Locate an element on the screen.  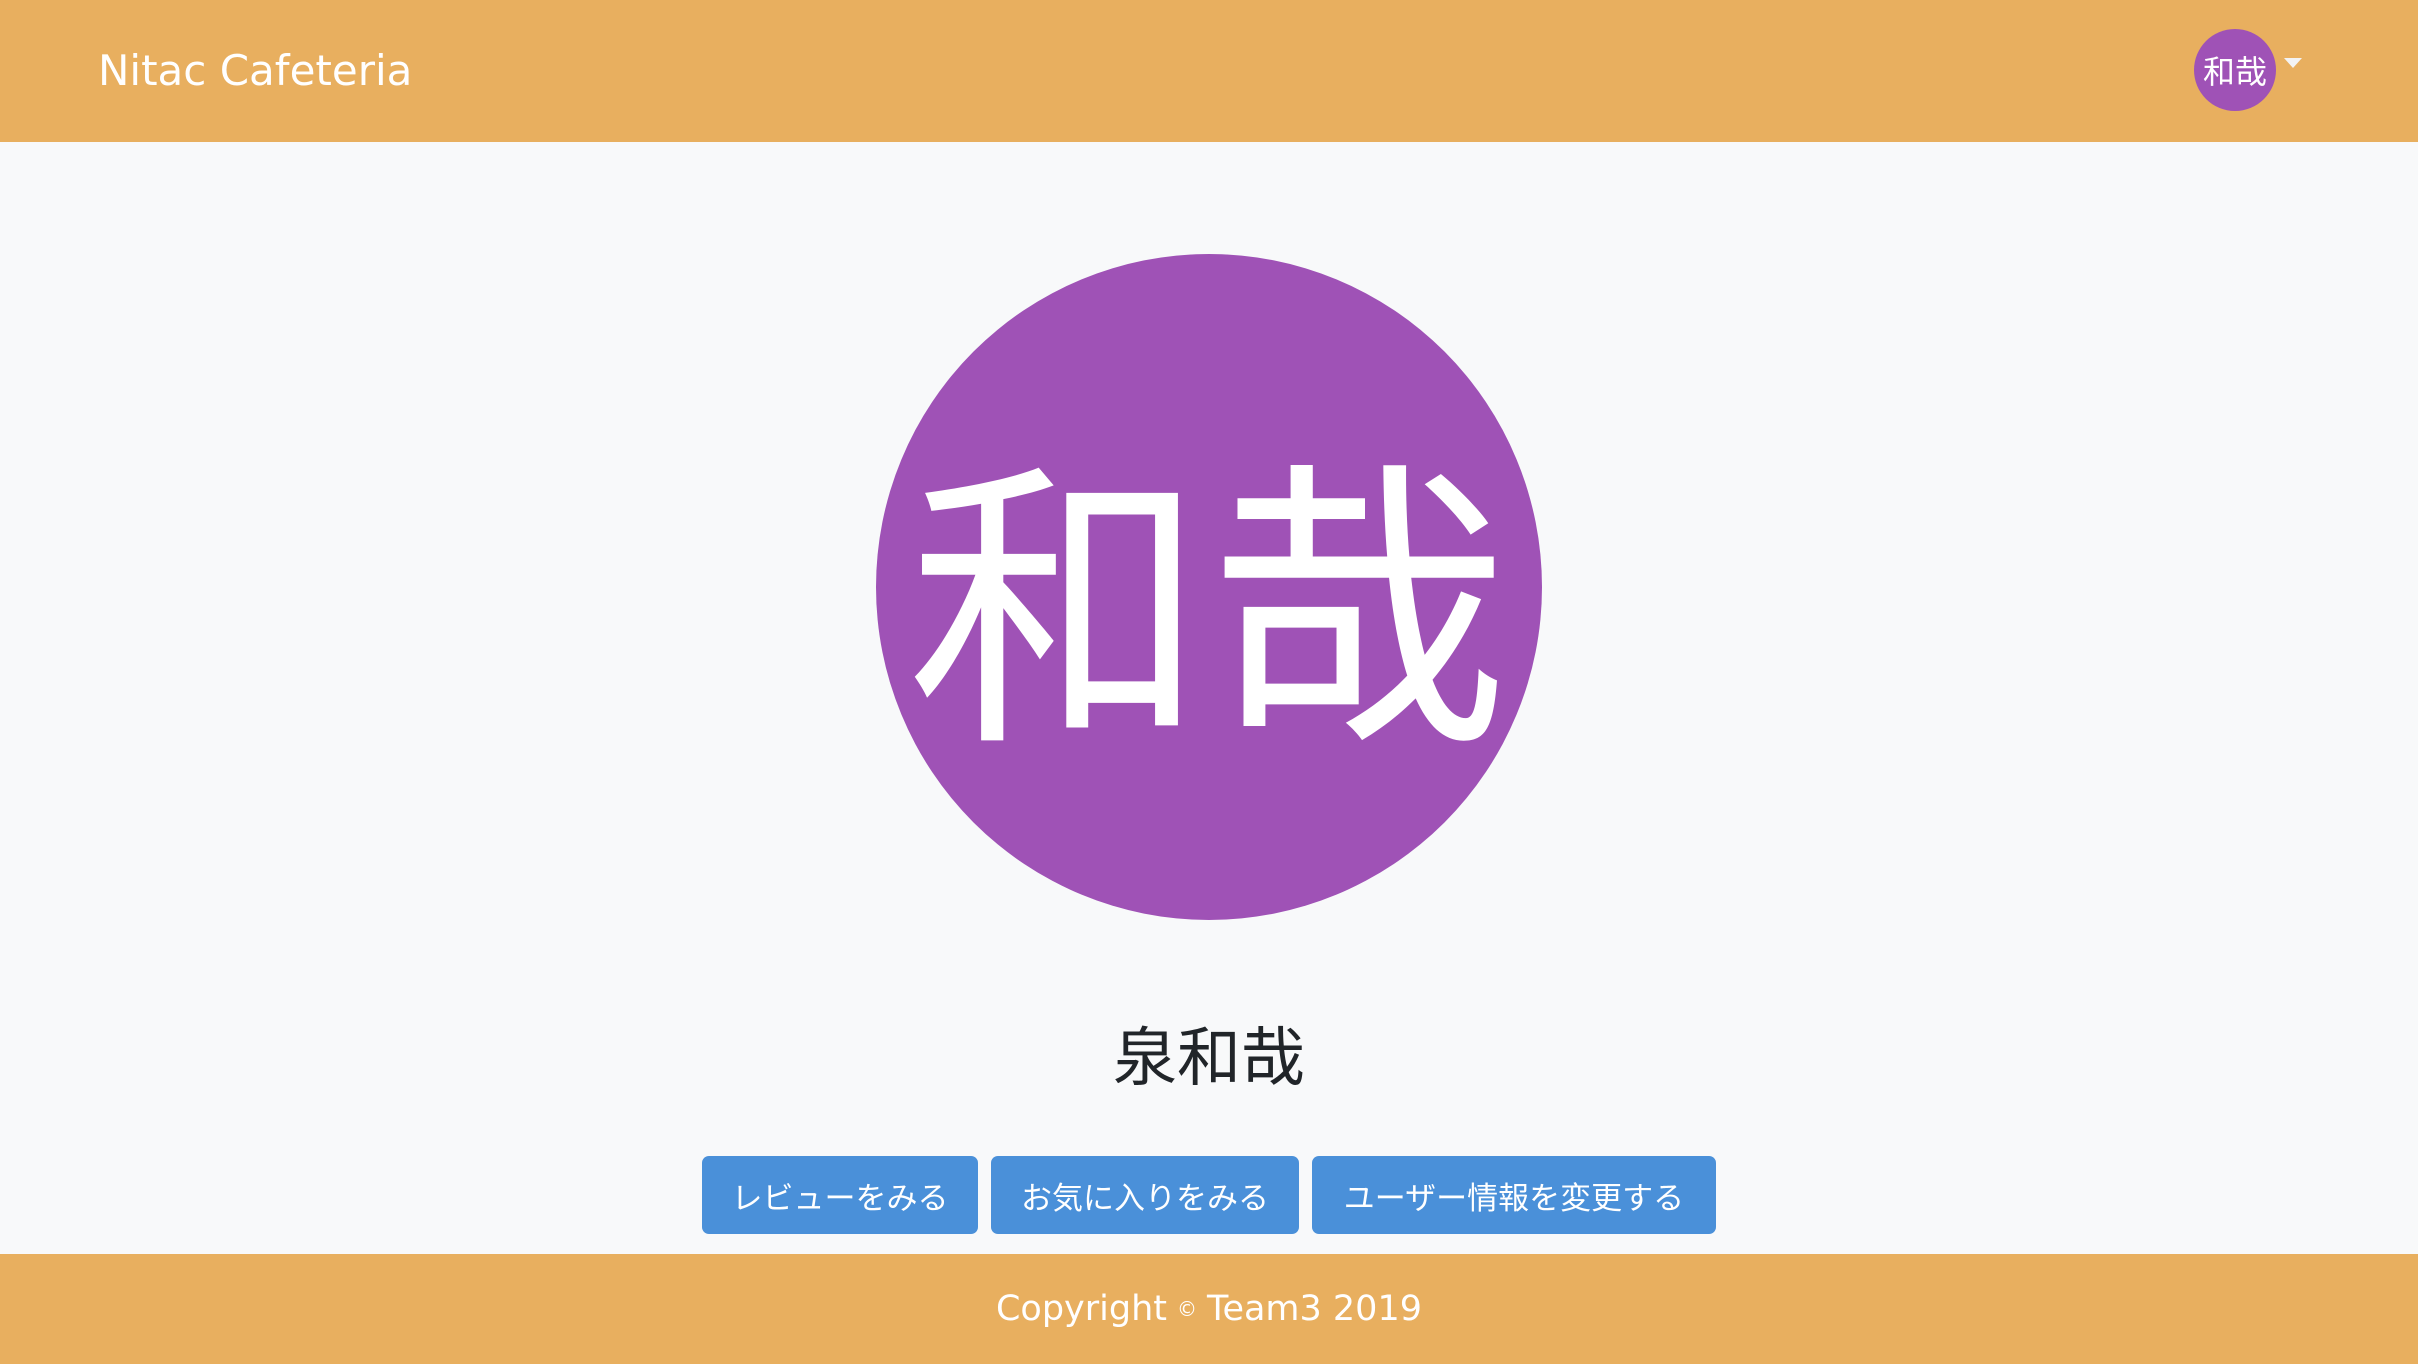
top-navbar: Nitac Cafeteria 和哉 is located at coordinates (1209, 71).